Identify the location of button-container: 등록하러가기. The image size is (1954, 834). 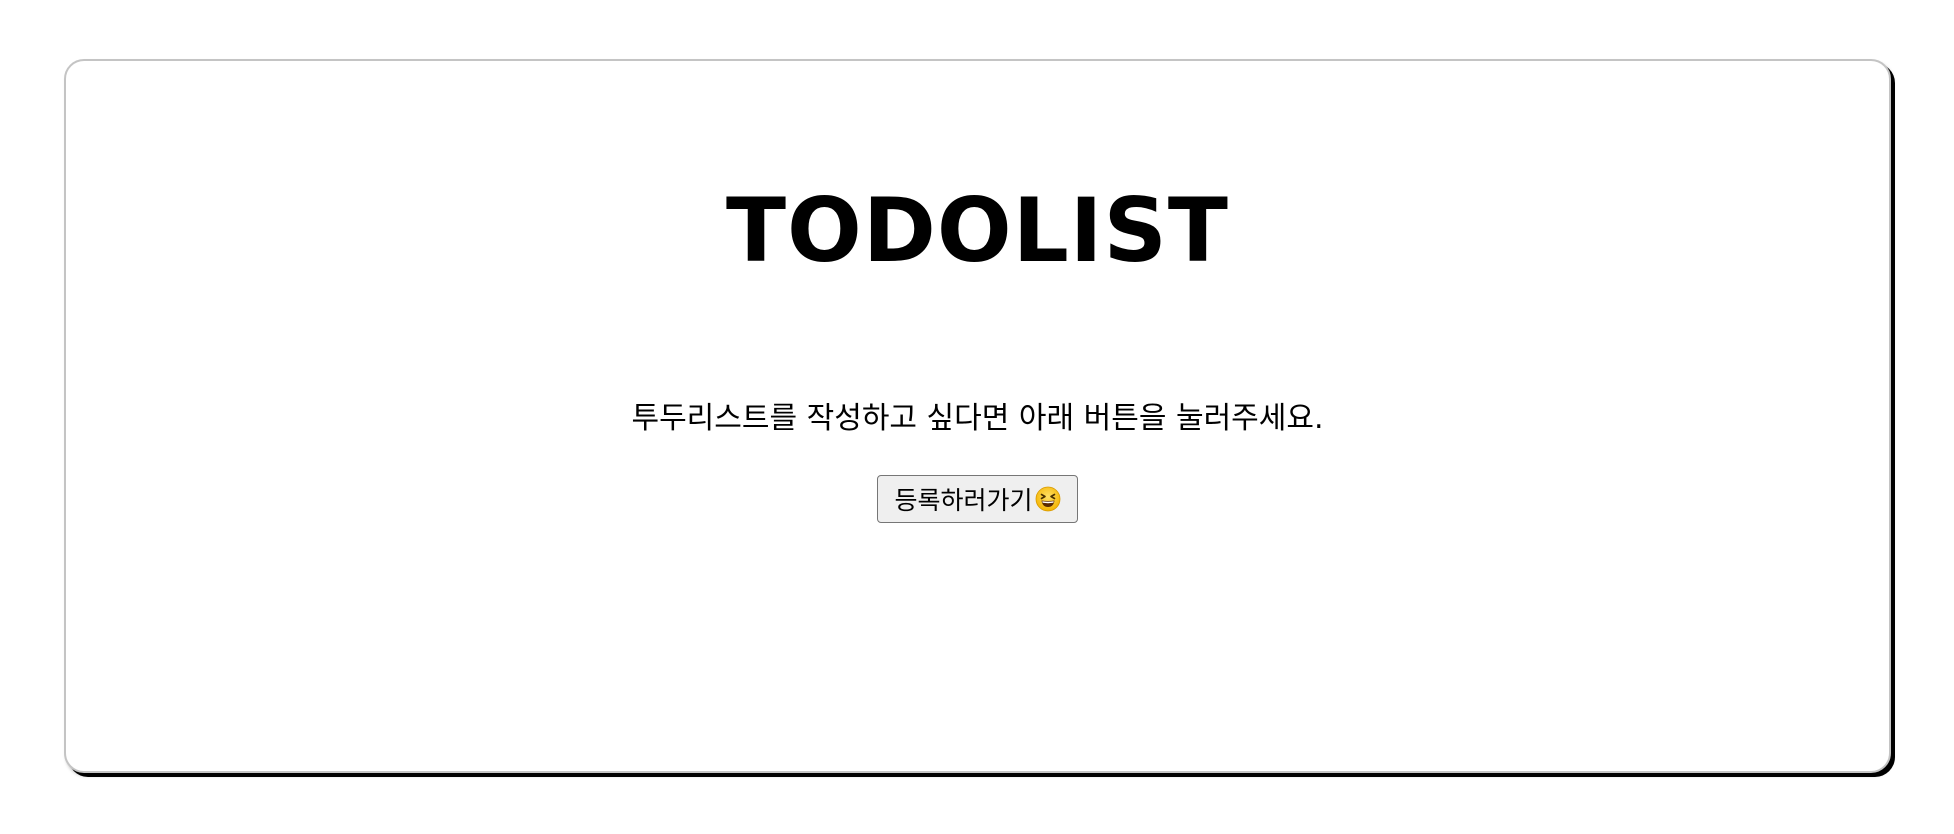
(977, 499).